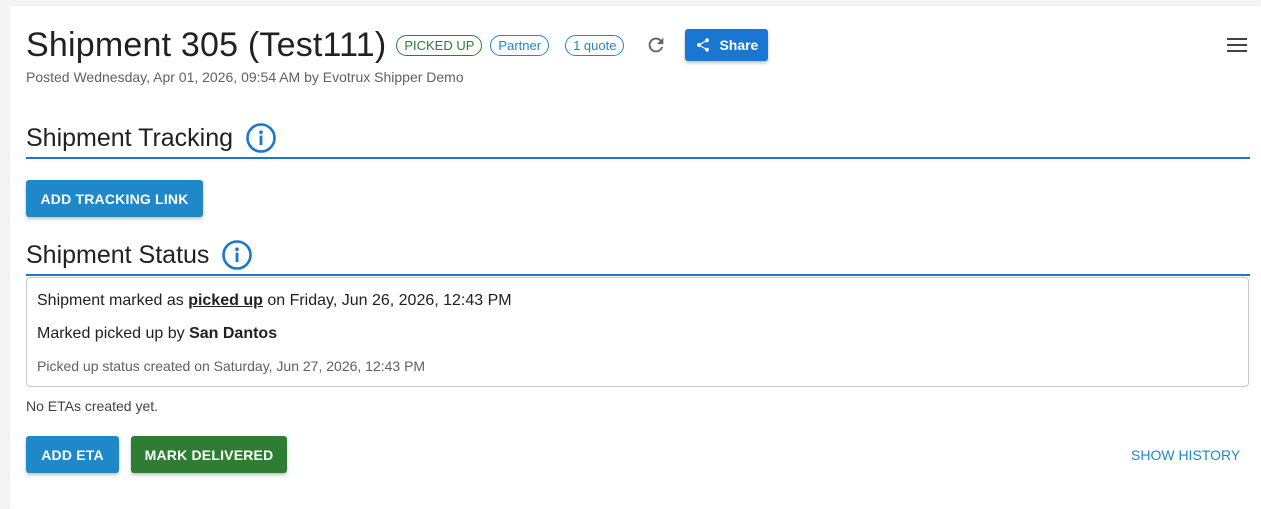  I want to click on add-eta-button: ADD ETA, so click(72, 454).